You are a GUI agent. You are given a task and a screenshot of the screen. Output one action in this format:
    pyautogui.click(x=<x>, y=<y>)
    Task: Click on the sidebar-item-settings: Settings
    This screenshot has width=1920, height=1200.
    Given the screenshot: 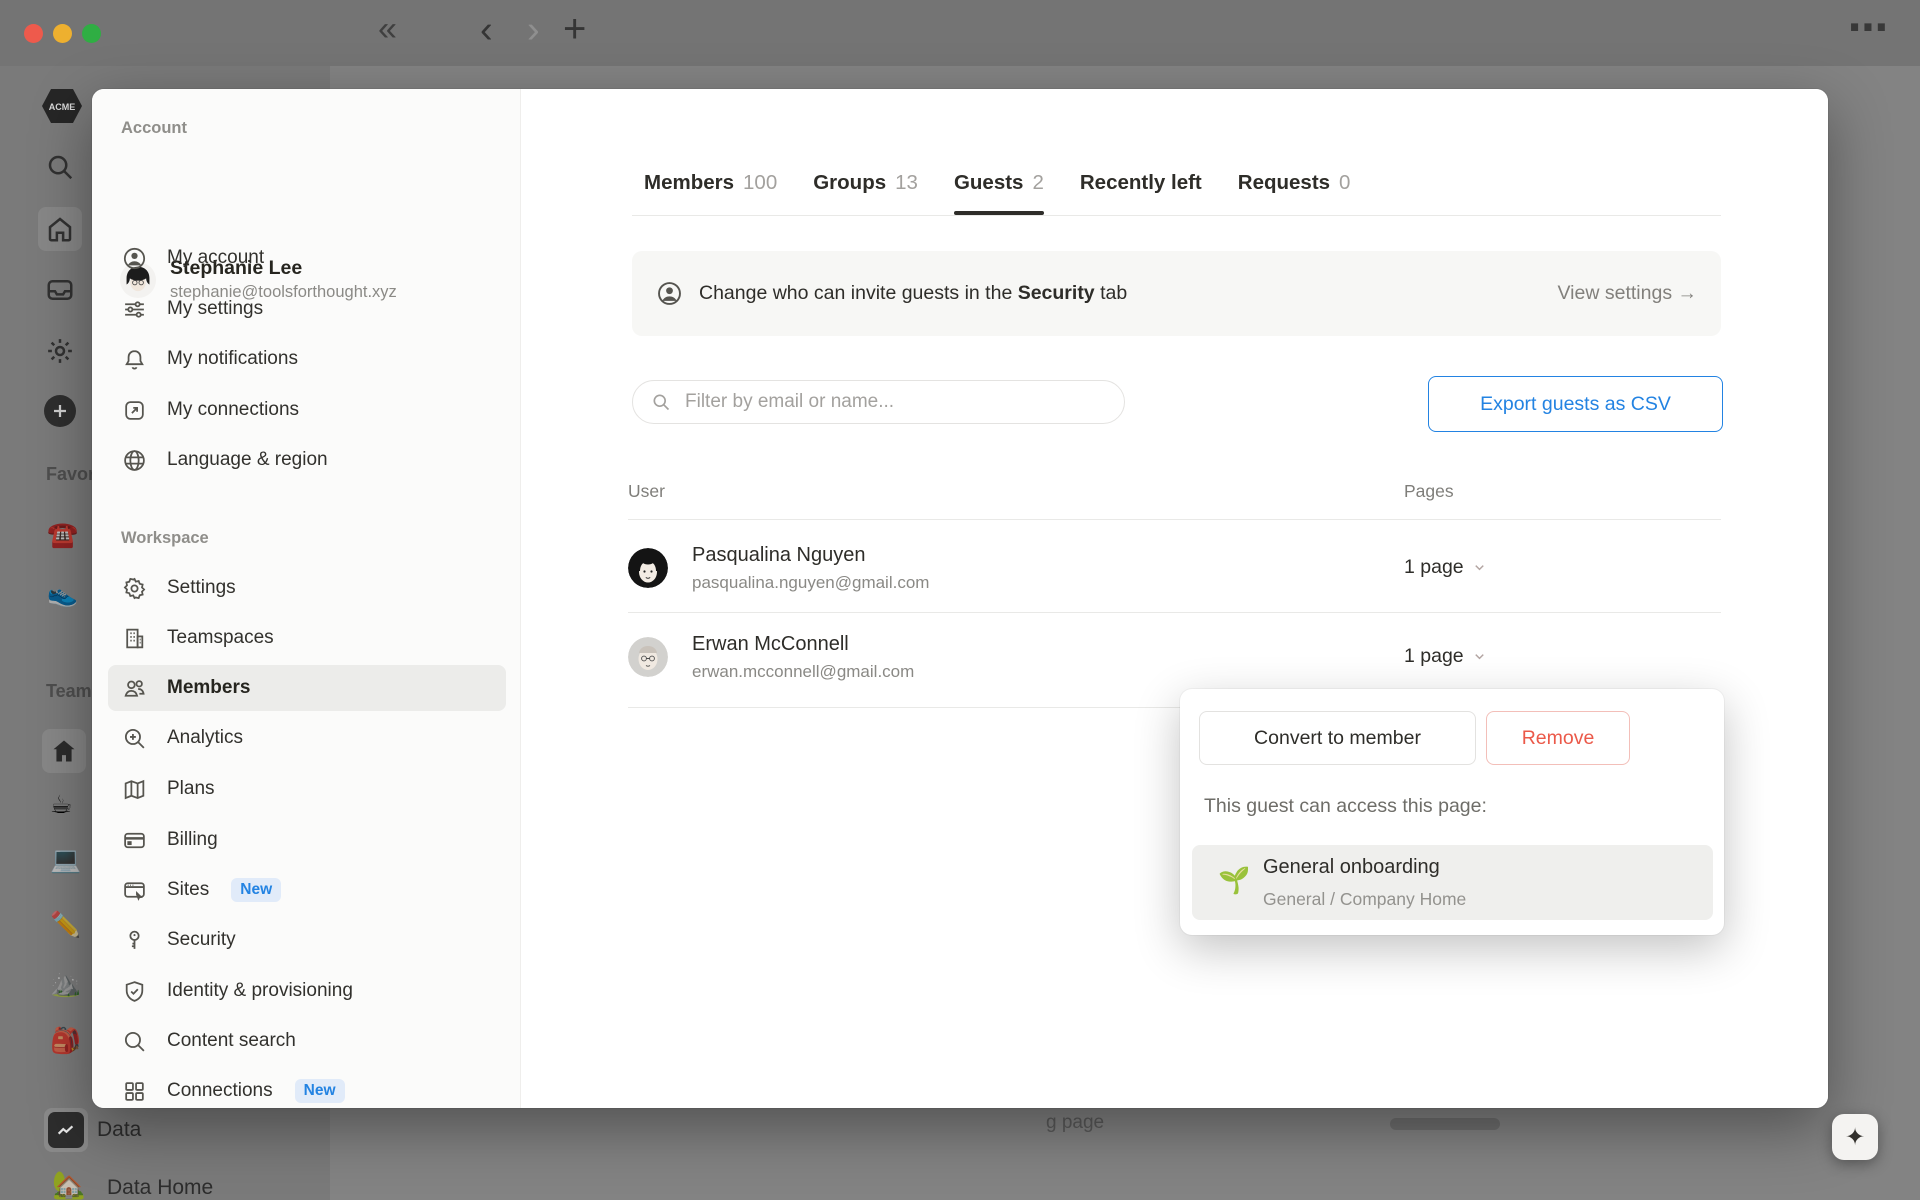 What is the action you would take?
    pyautogui.click(x=307, y=588)
    